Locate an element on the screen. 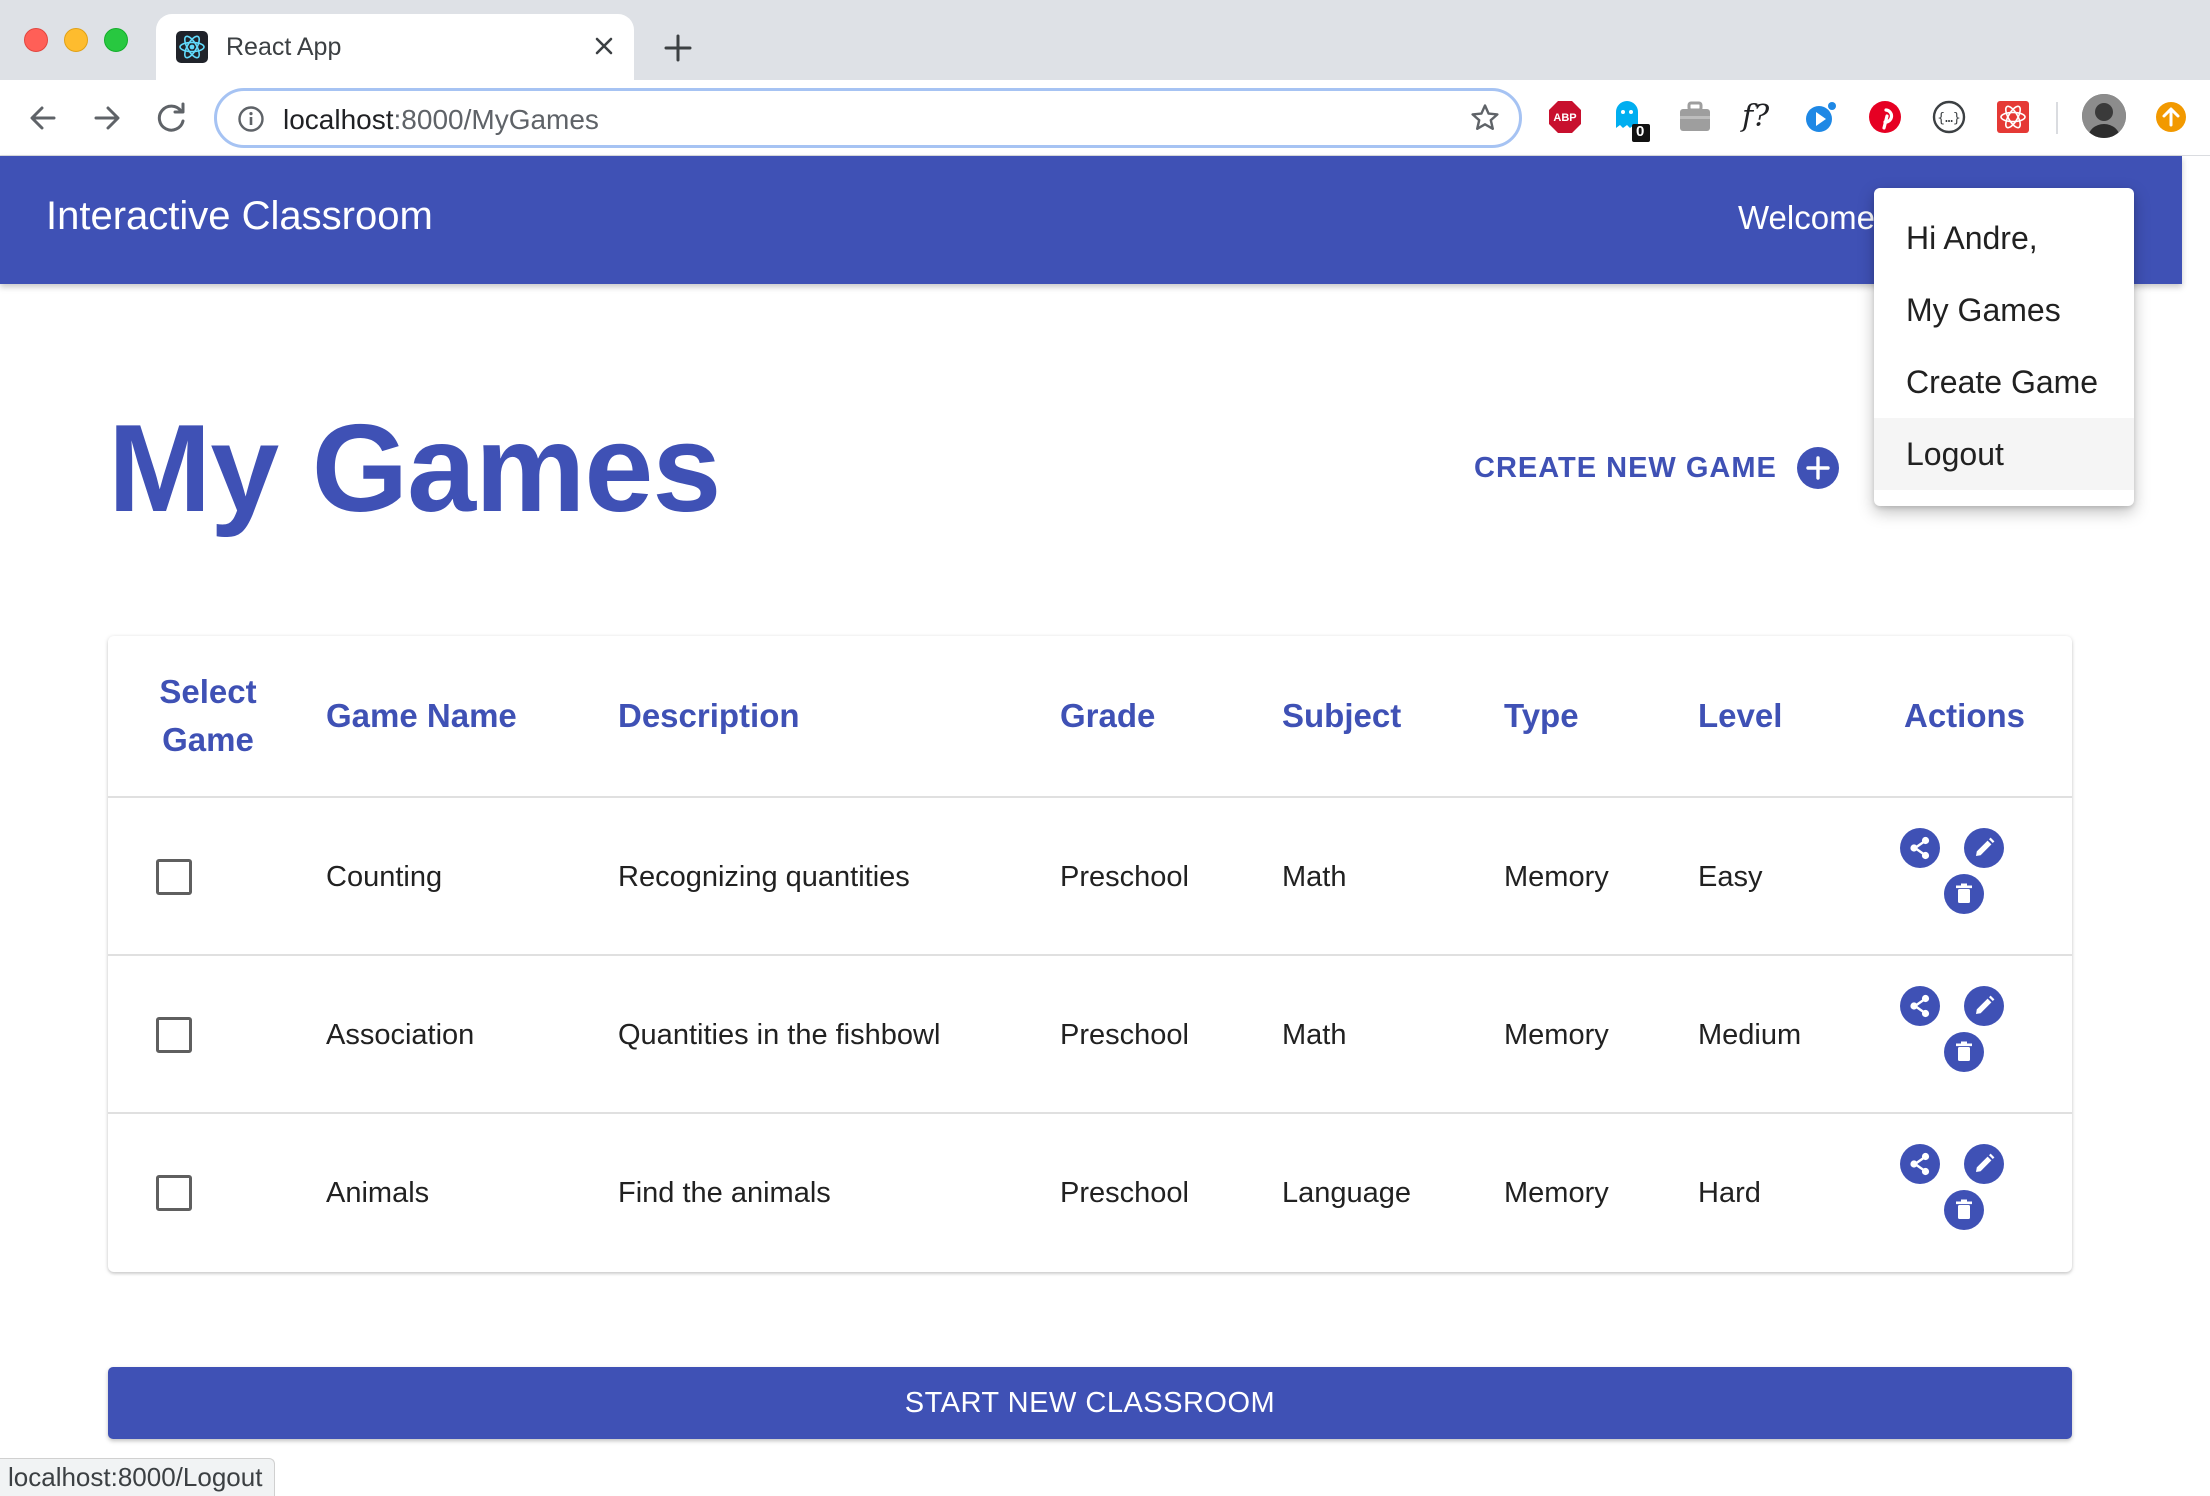 This screenshot has height=1496, width=2210. cell-level: Hard is located at coordinates (1729, 1192).